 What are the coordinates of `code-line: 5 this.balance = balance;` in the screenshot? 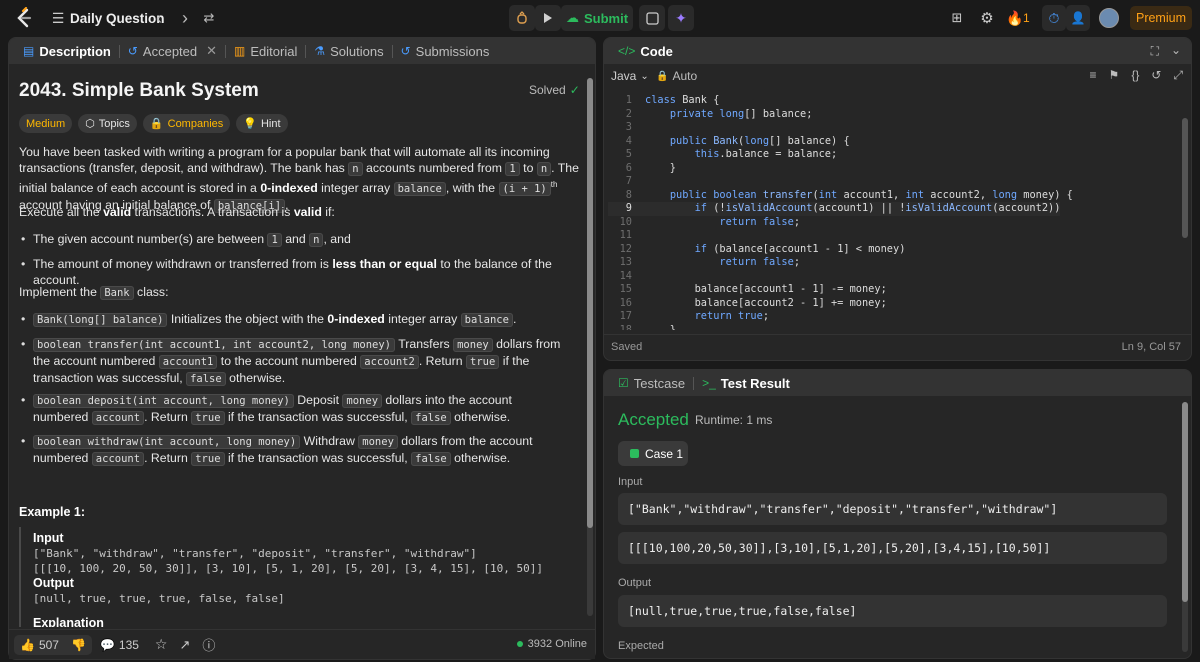 It's located at (722, 155).